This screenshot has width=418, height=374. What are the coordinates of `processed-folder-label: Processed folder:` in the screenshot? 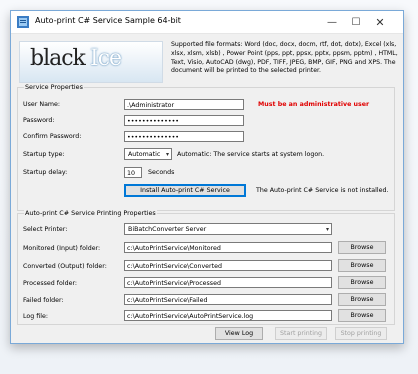 It's located at (50, 283).